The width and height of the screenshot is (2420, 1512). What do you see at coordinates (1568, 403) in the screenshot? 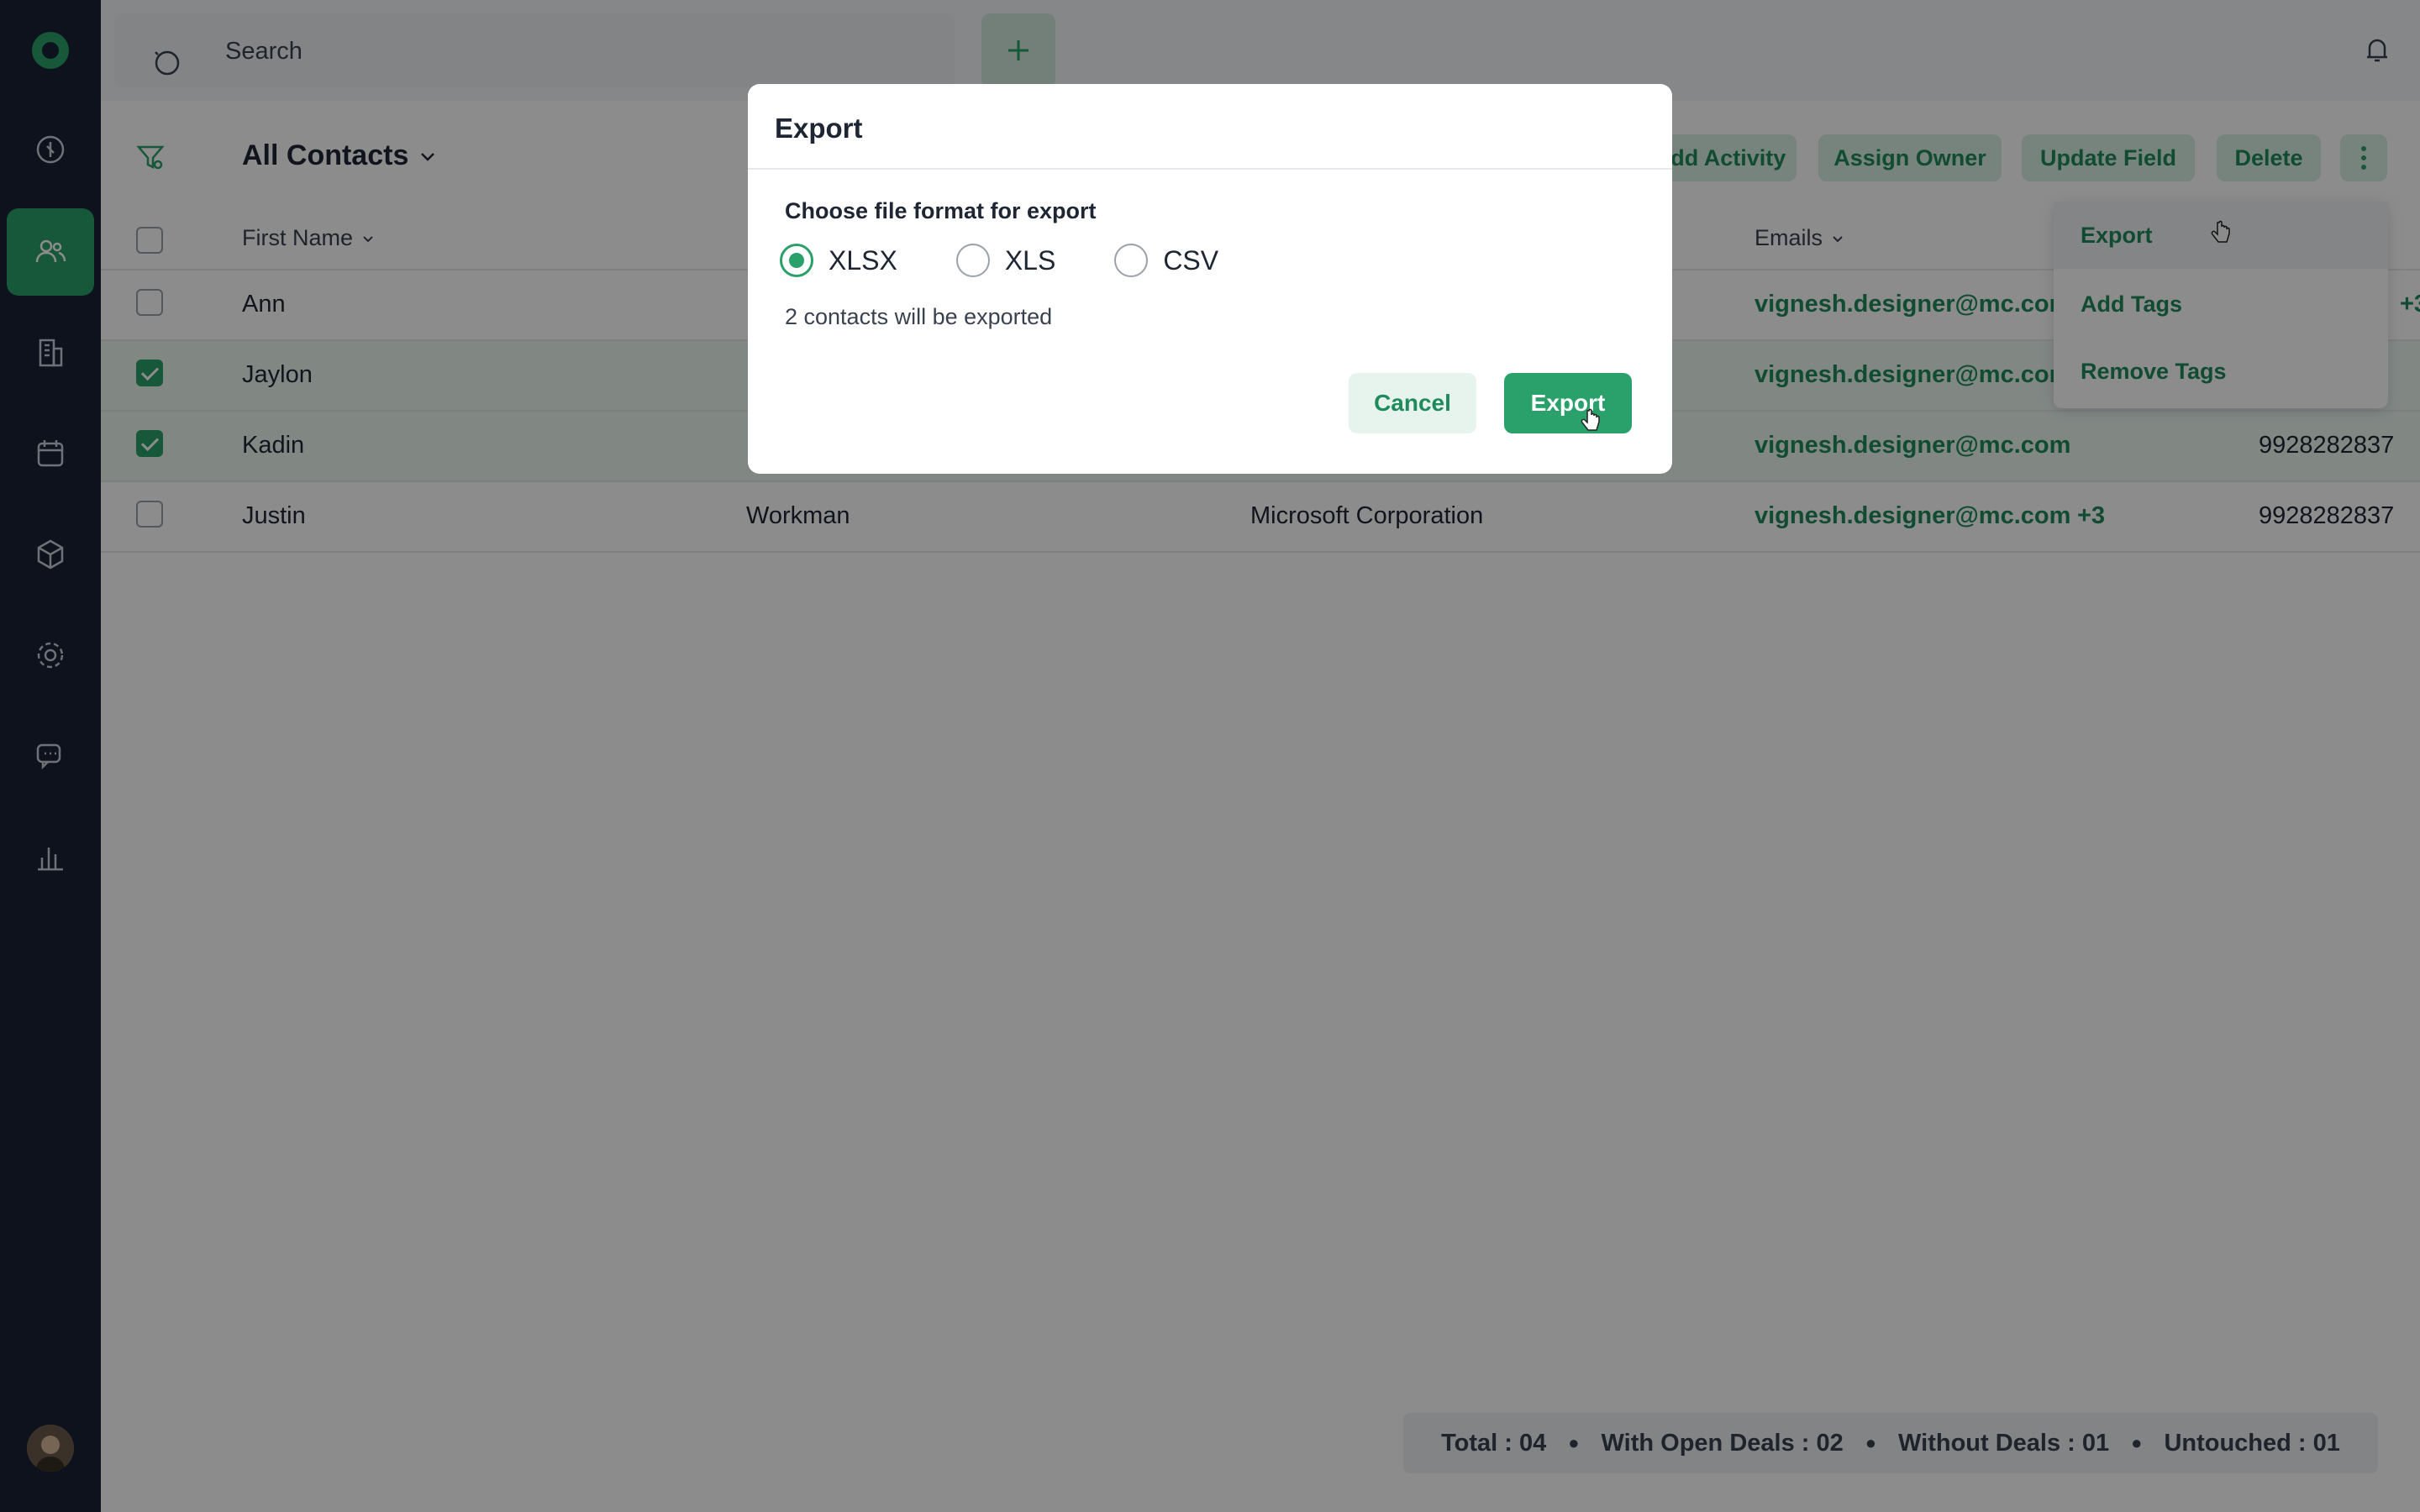
I see `export-button: Export` at bounding box center [1568, 403].